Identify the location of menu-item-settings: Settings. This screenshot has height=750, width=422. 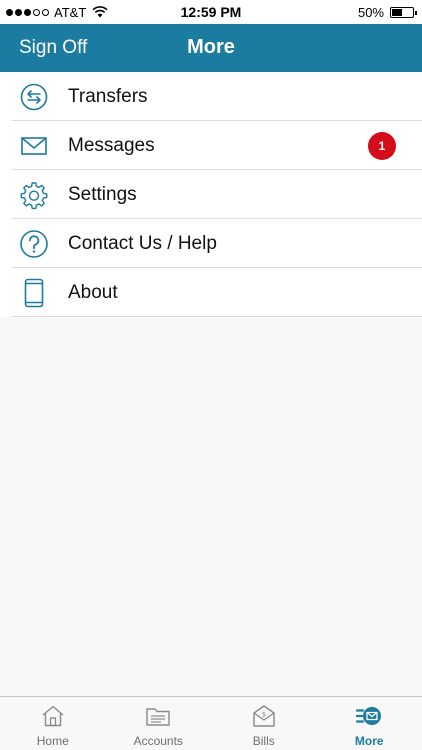
(211, 194).